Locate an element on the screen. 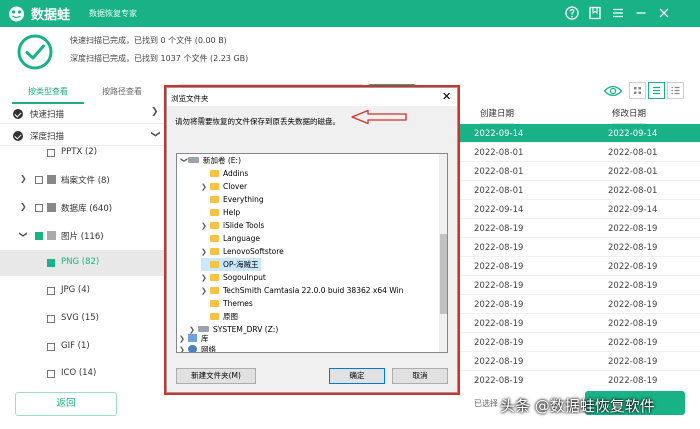 Image resolution: width=700 pixels, height=429 pixels. back-button: 返回 is located at coordinates (66, 404).